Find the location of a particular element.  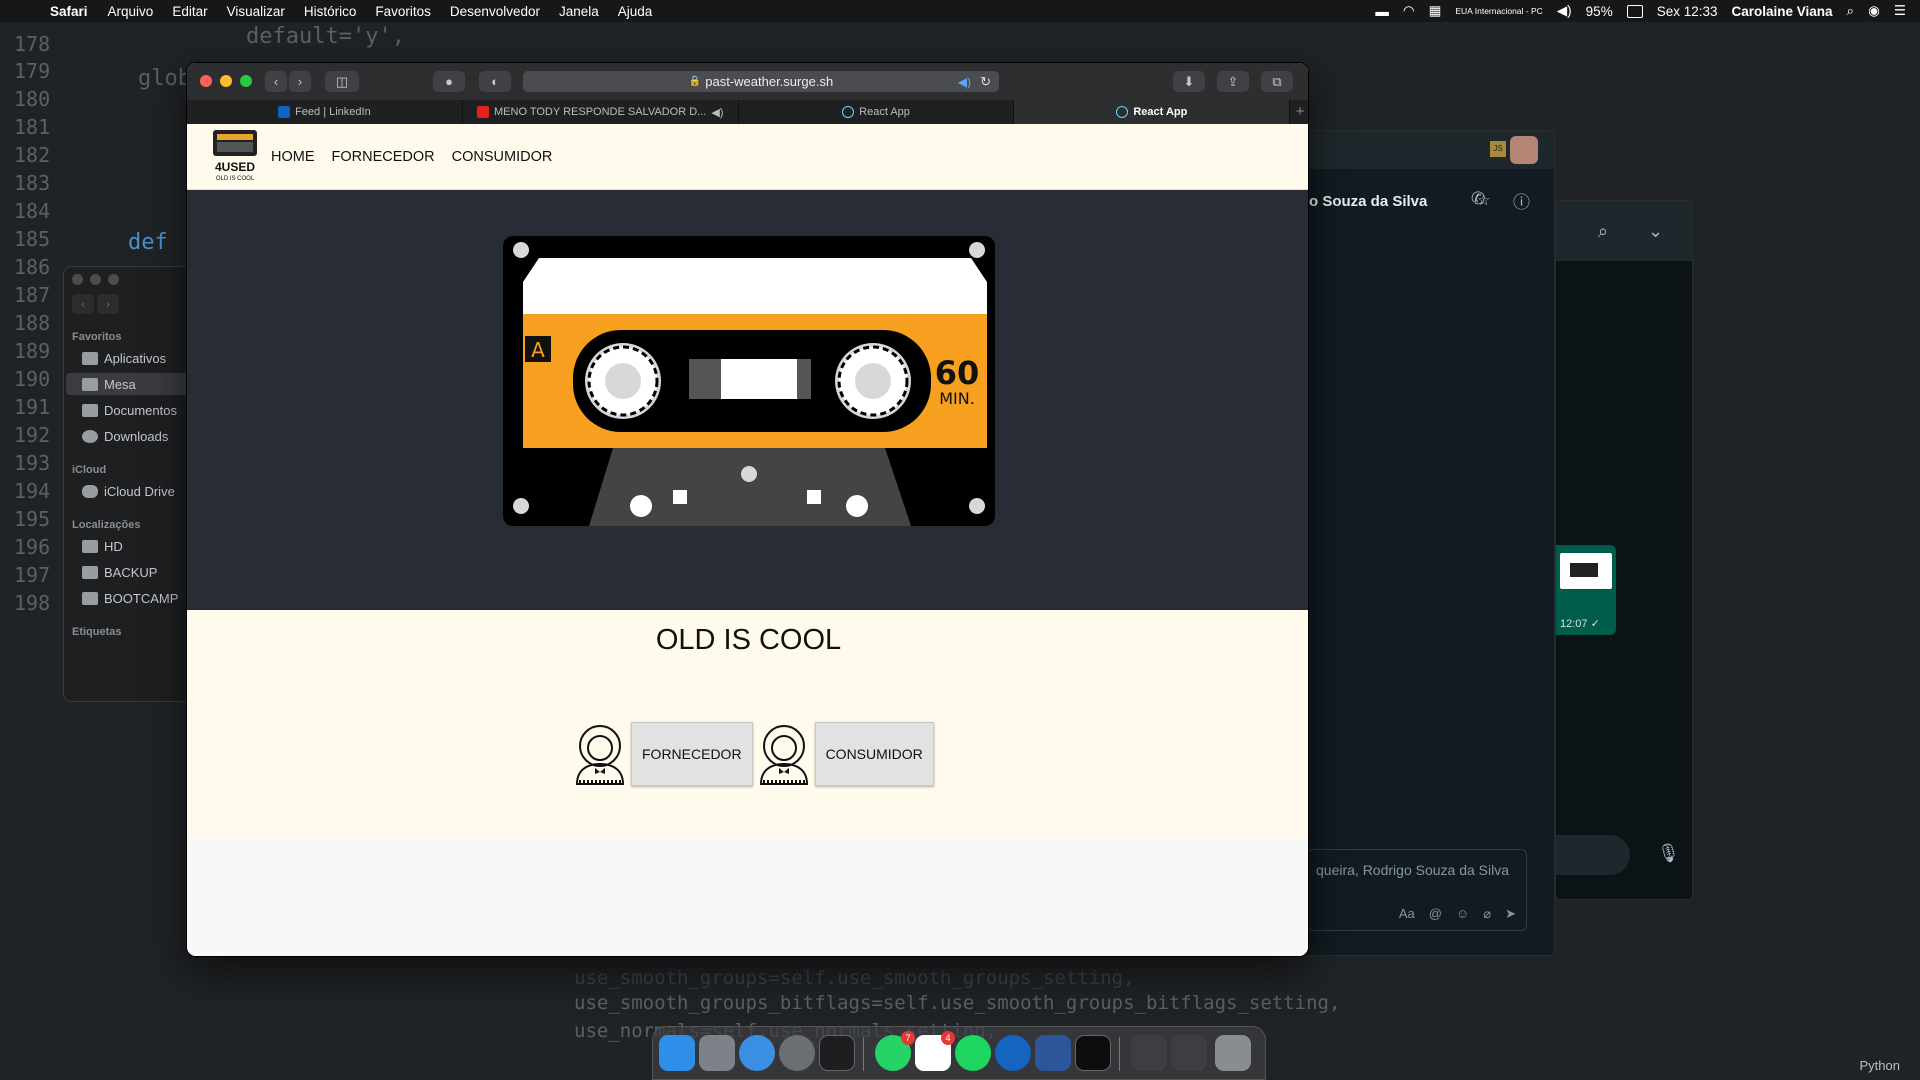

chat-header: ⌕ ⌄ is located at coordinates (1624, 231).